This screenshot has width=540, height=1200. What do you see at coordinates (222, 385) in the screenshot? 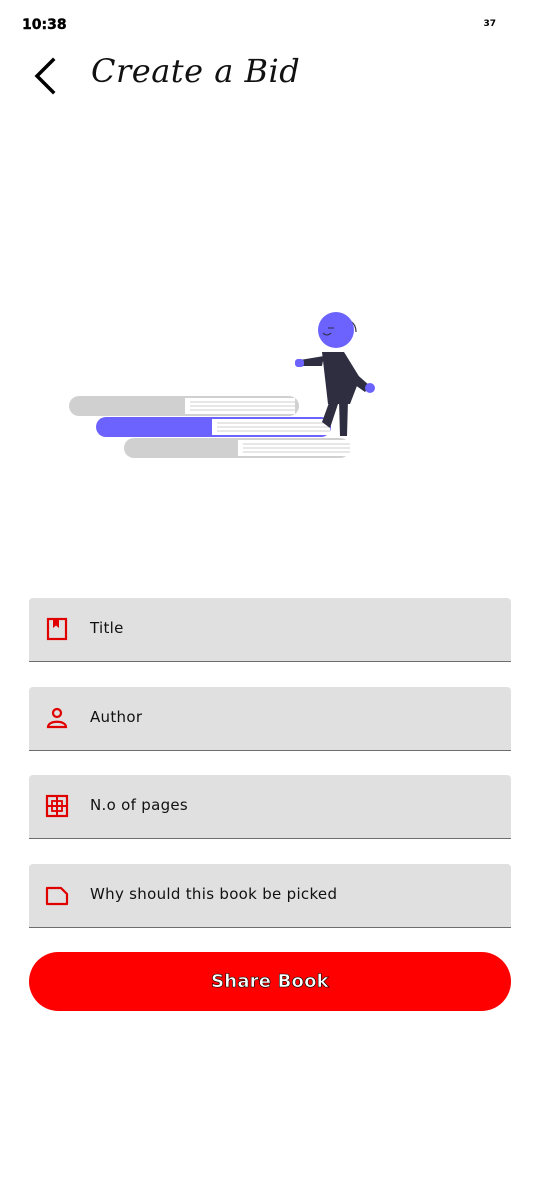
I see `book-stack-illustration` at bounding box center [222, 385].